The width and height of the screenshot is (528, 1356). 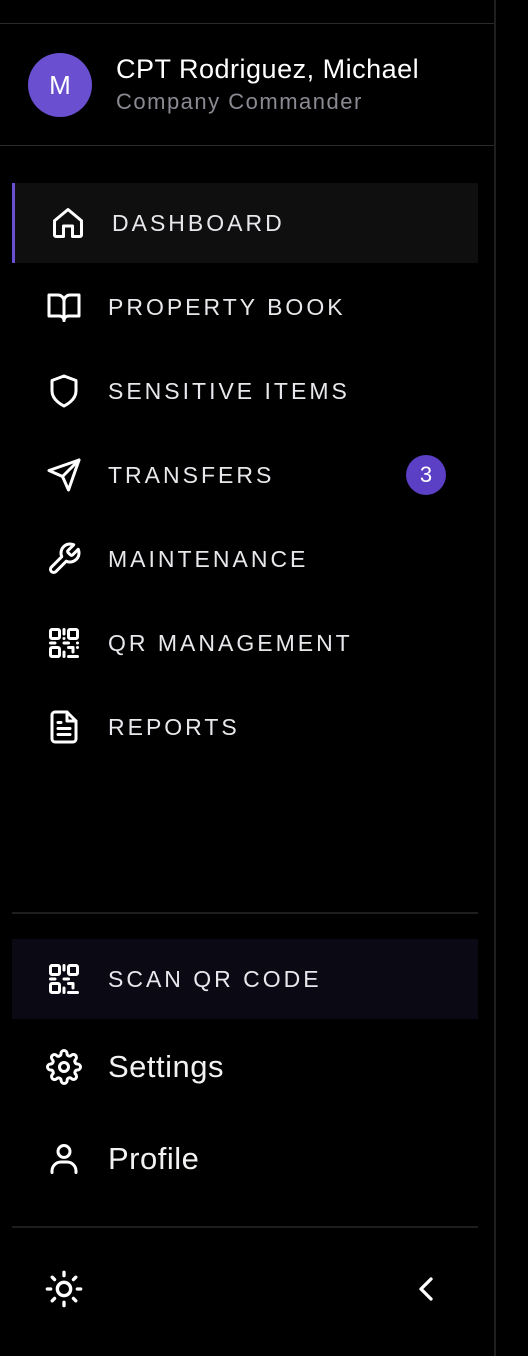 What do you see at coordinates (239, 101) in the screenshot?
I see `user-role: Company Commander` at bounding box center [239, 101].